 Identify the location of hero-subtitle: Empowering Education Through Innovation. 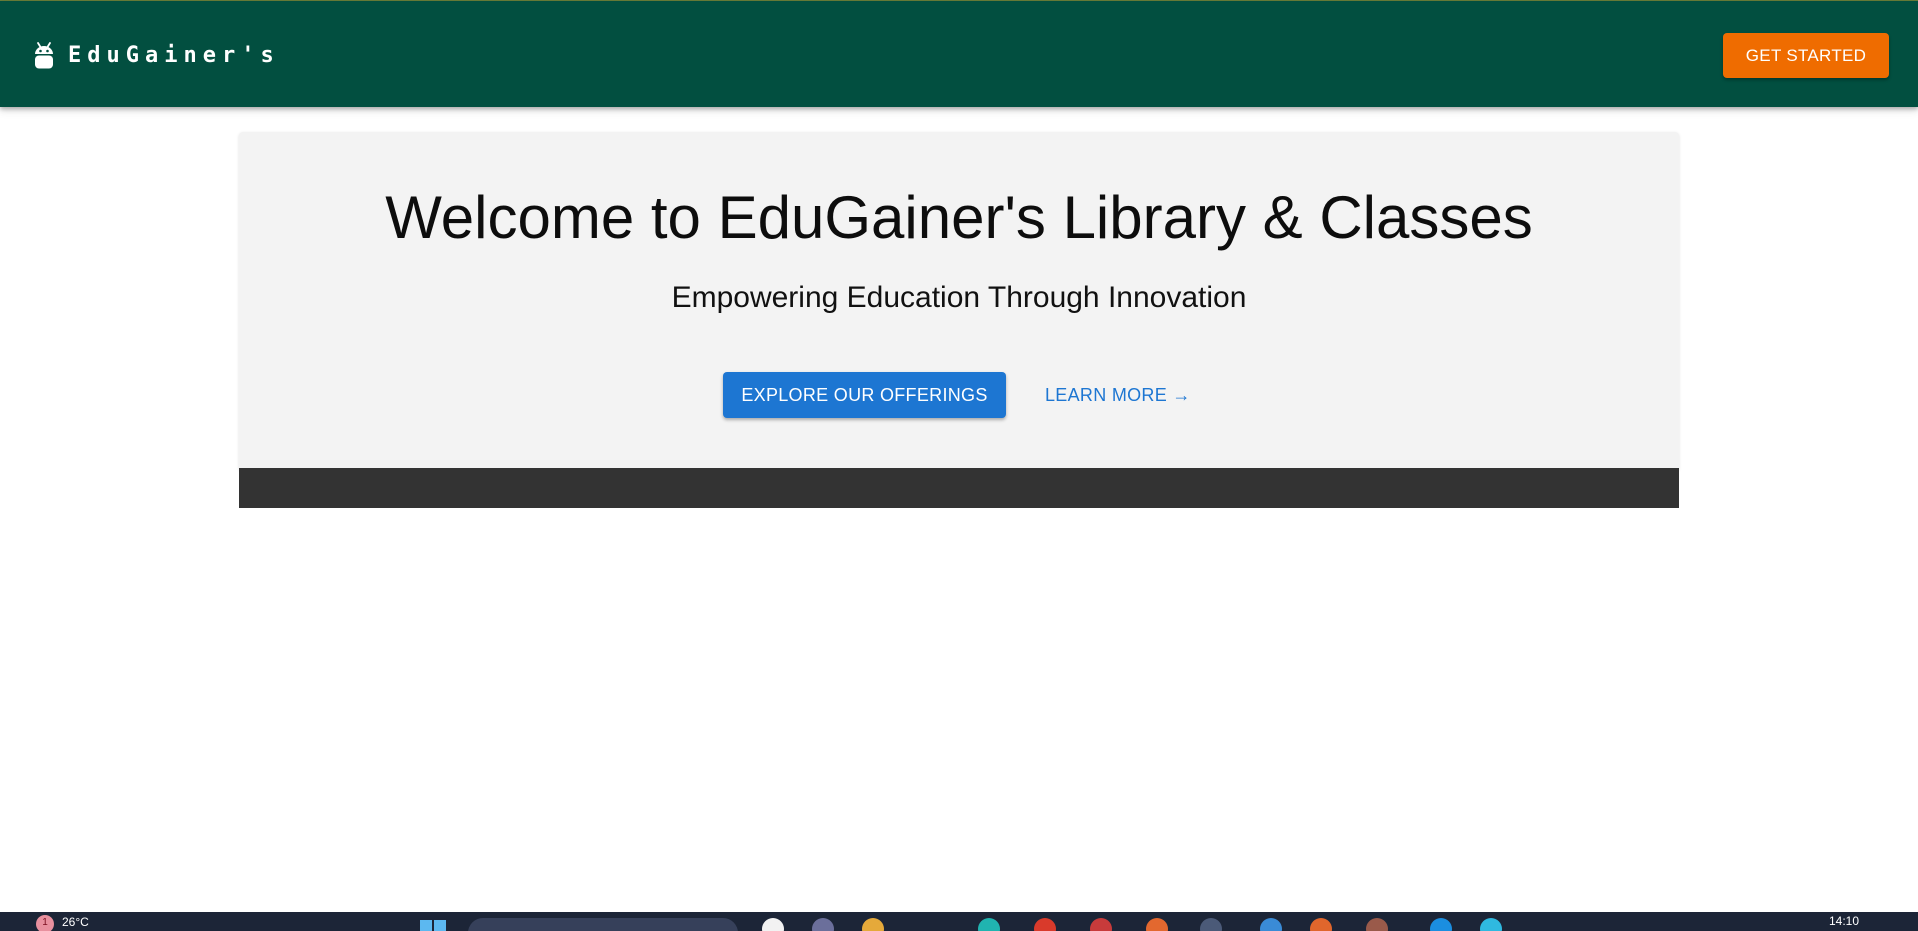
(959, 297).